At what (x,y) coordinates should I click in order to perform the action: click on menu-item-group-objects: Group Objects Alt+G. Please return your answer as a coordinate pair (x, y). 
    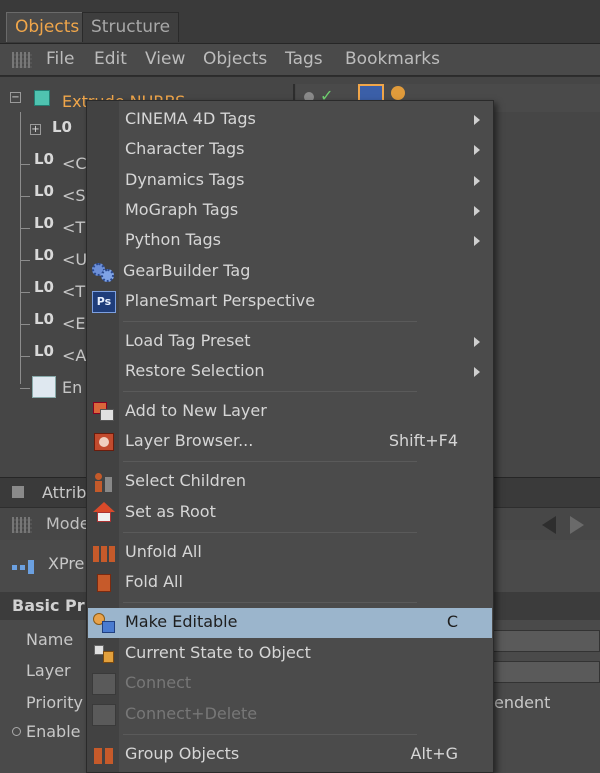
    Looking at the image, I should click on (290, 755).